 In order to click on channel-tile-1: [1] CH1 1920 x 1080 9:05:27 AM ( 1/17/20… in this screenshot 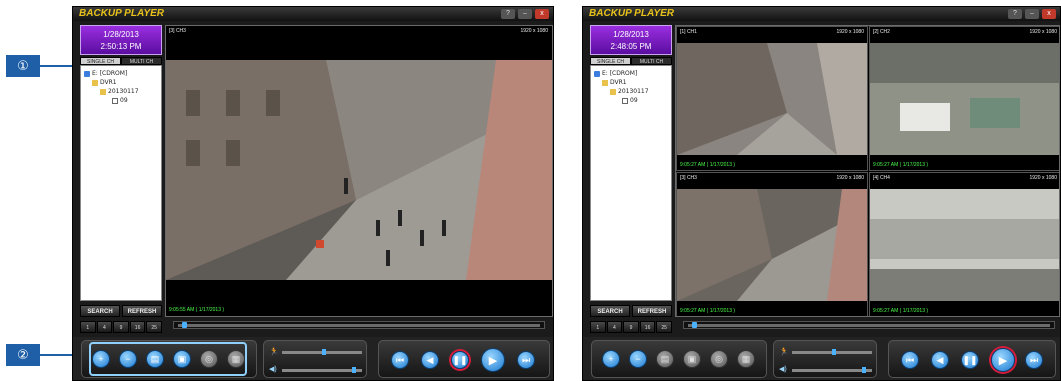, I will do `click(772, 98)`.